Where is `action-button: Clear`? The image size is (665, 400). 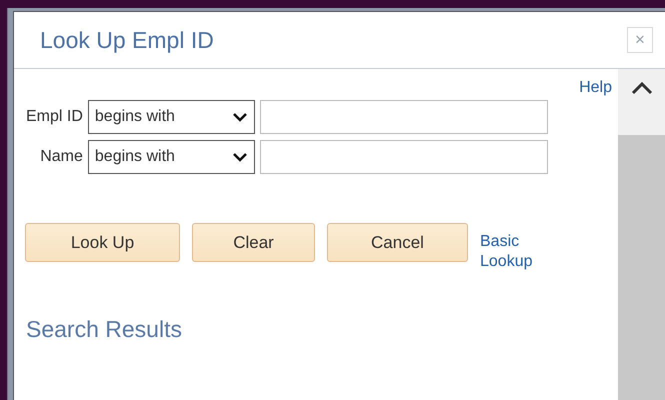 action-button: Clear is located at coordinates (253, 242).